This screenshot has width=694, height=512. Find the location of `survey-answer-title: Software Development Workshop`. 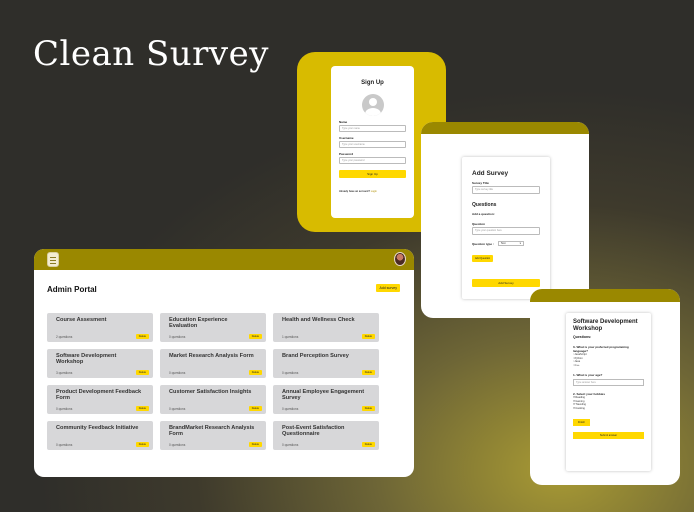

survey-answer-title: Software Development Workshop is located at coordinates (605, 325).